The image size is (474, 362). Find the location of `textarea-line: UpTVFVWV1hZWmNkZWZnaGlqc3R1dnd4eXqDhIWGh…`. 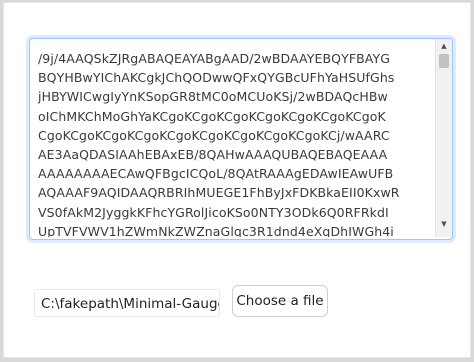

textarea-line: UpTVFVWV1hZWmNkZWZnaGlqc3R1dnd4eXqDhIWGh… is located at coordinates (216, 230).